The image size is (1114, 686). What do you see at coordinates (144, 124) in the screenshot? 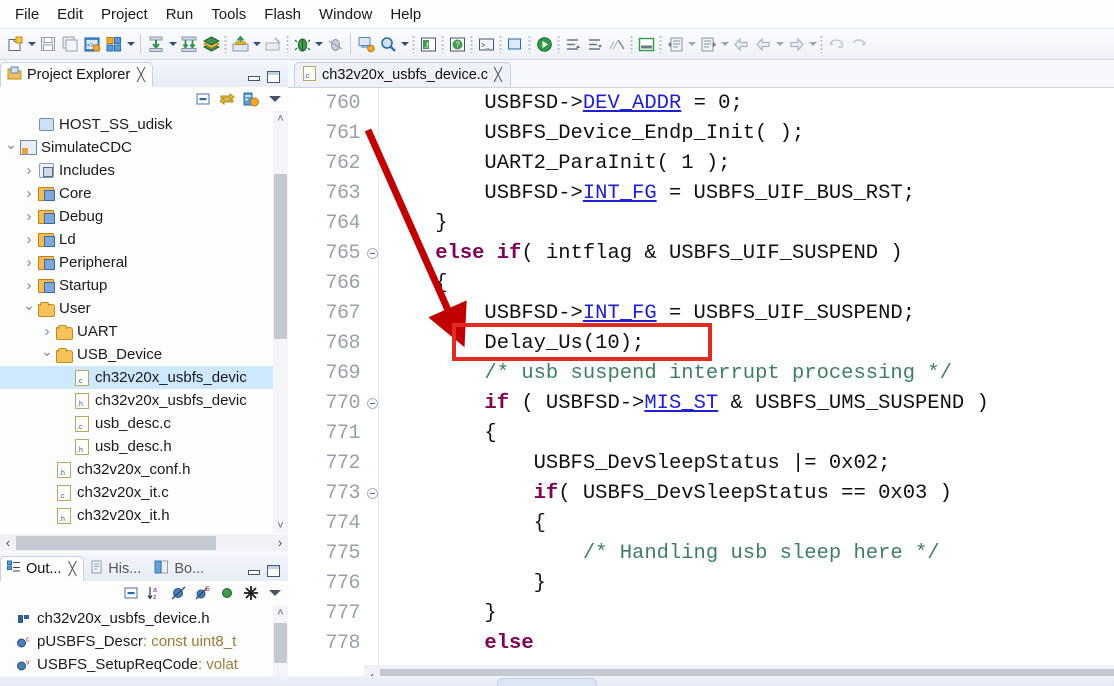
I see `tree-item-host-ss-udisk: HOST_SS_udisk` at bounding box center [144, 124].